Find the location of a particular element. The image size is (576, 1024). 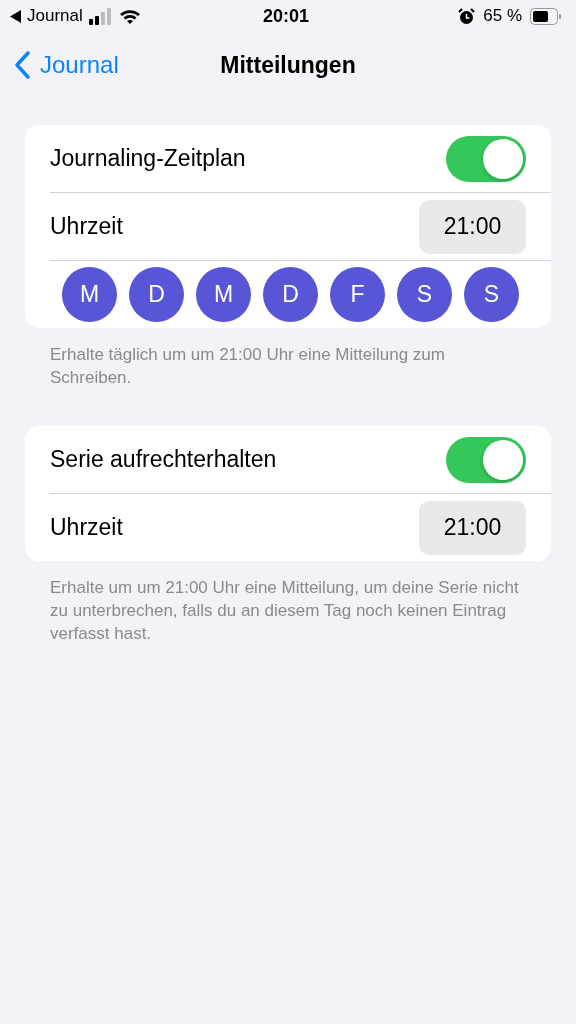

section-footer: Erhalte um um 21:00 Uhr eine Mitteilung, um deine Serie nicht zu unterbrechen, falls du an diesem Tag noch keinen Eintrag verfasst hast. is located at coordinates (288, 610).